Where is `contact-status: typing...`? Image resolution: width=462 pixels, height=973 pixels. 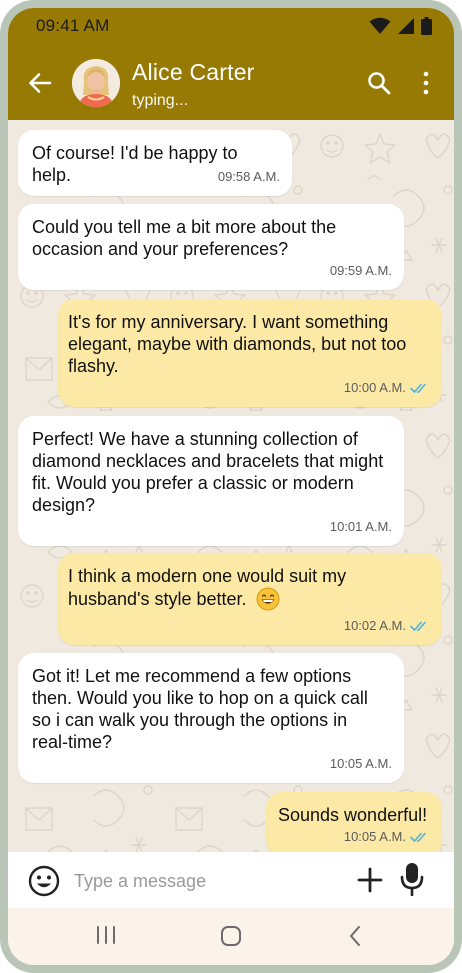
contact-status: typing... is located at coordinates (160, 100).